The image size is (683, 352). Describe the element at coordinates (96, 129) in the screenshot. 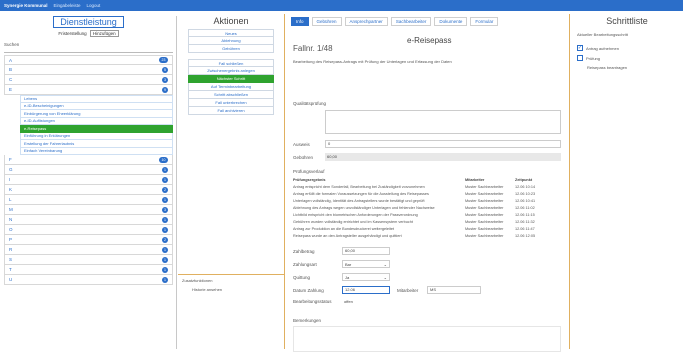

I see `service-item: e-Reisepass` at that location.